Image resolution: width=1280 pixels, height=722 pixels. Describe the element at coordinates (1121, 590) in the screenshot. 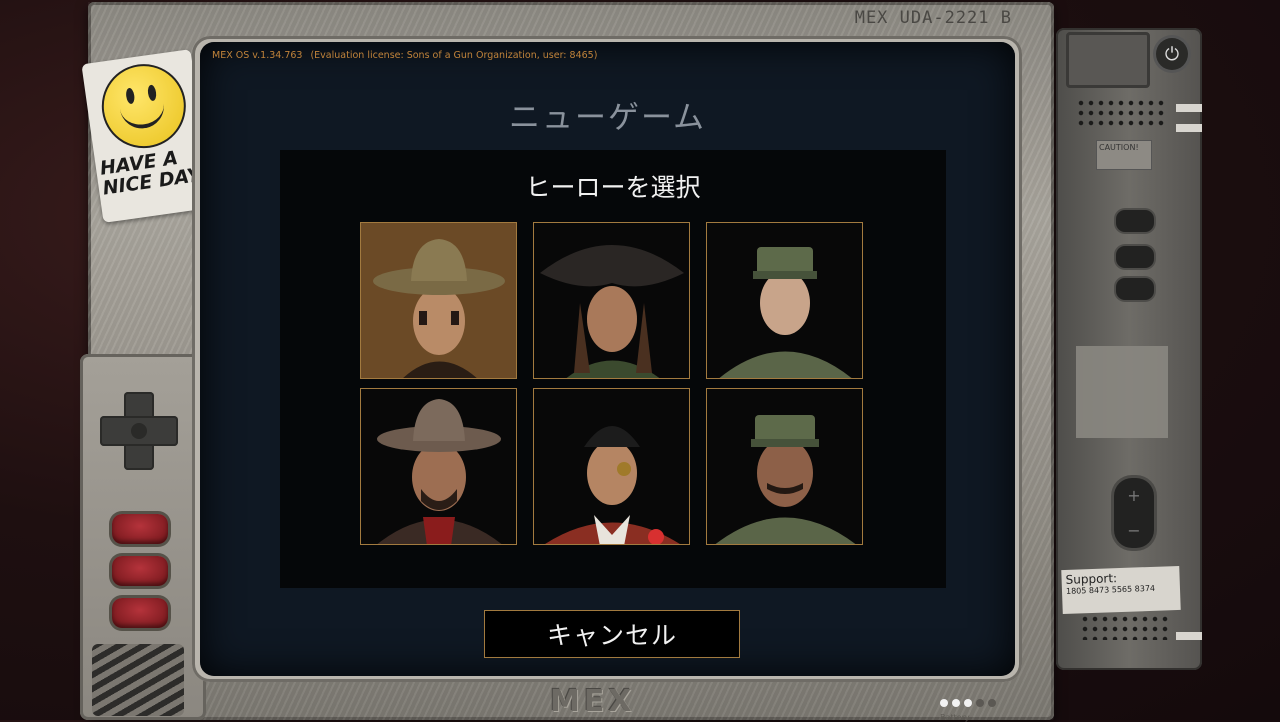

I see `support-sticker: Support: 1805 8473 5565 8374` at that location.